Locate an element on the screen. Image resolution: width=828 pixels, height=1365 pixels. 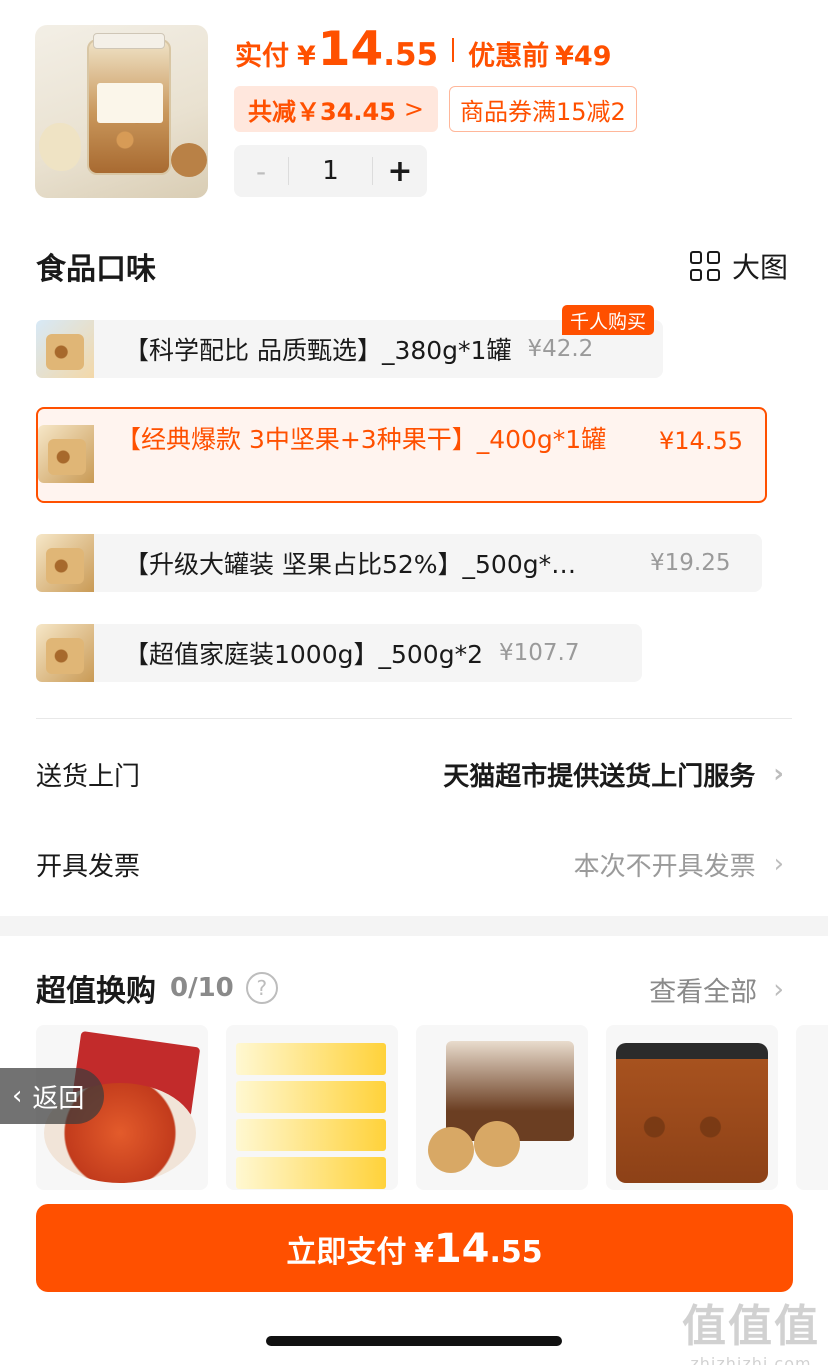
grid-icon is located at coordinates (704, 266).